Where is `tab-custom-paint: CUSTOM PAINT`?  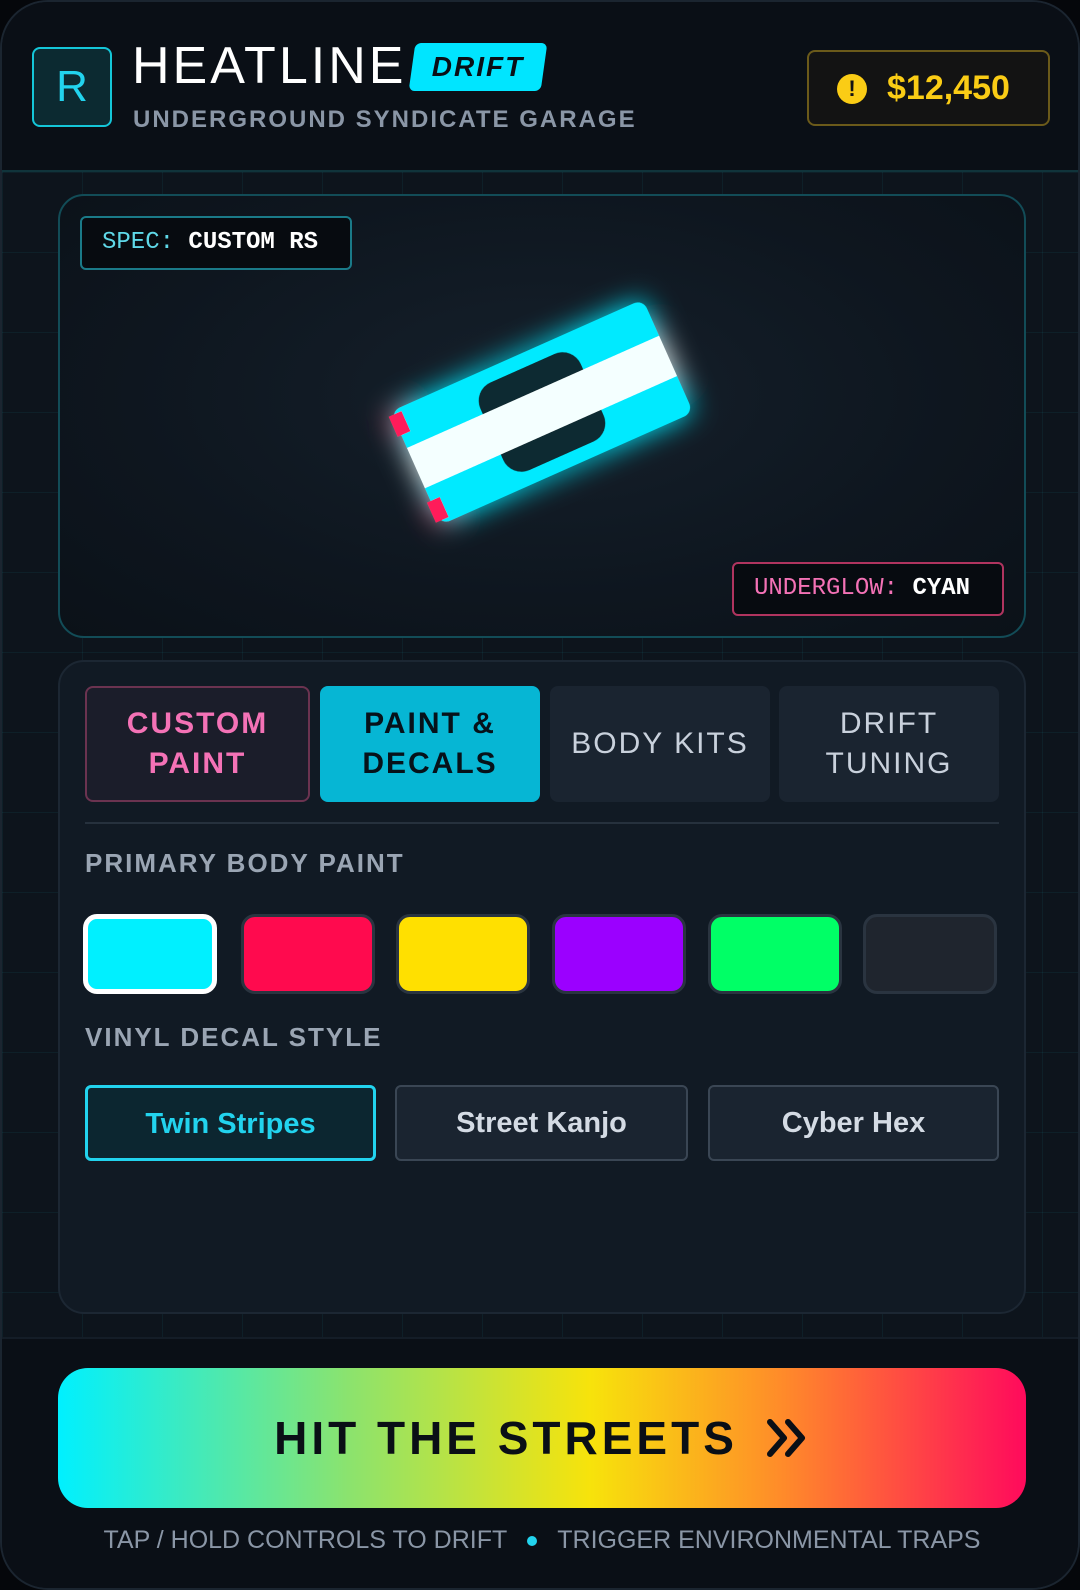 tab-custom-paint: CUSTOM PAINT is located at coordinates (197, 744).